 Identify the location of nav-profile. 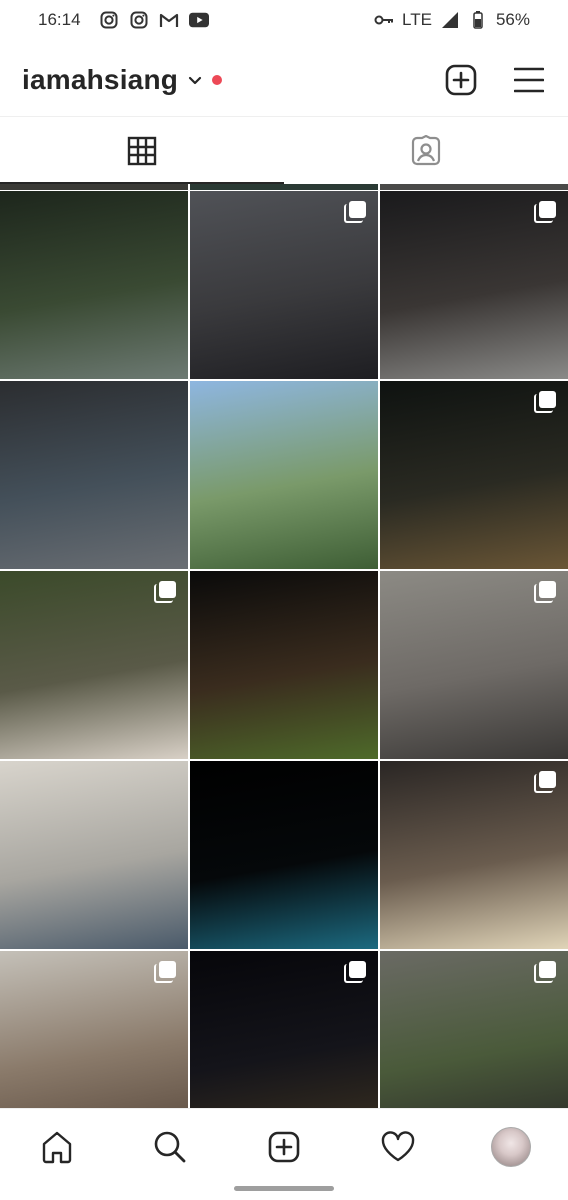
(511, 1147).